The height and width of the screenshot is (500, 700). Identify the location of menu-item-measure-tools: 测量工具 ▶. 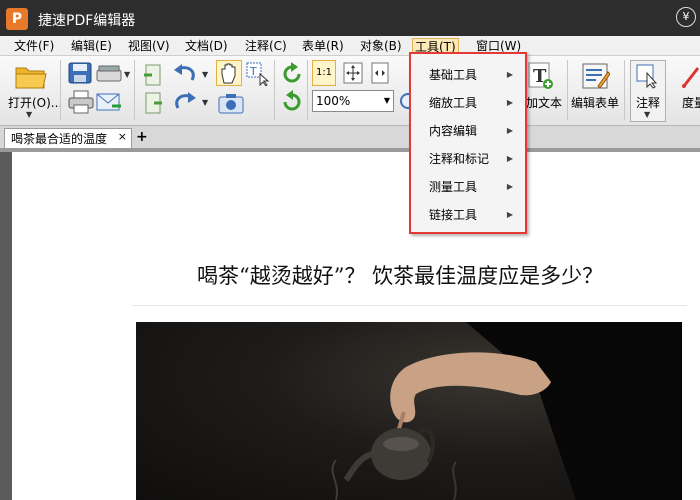
(468, 187).